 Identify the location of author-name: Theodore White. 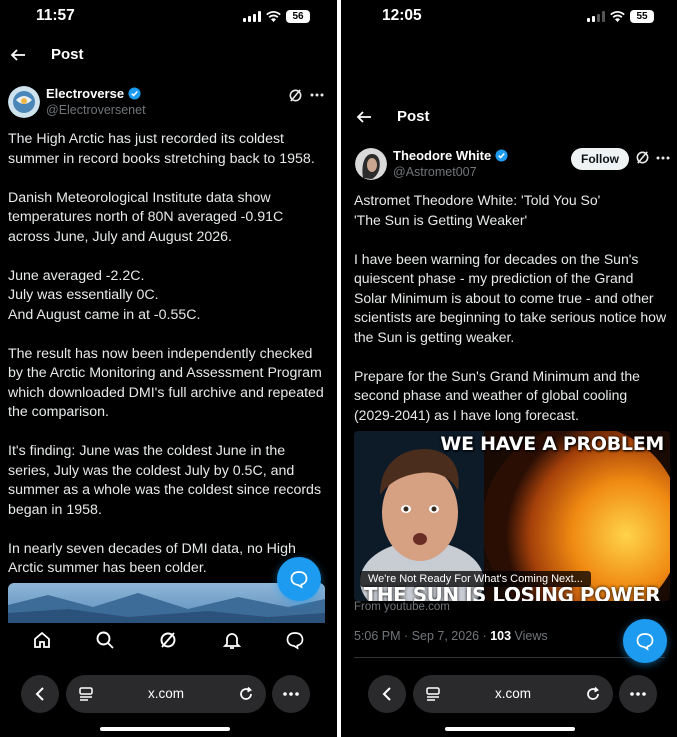
(450, 155).